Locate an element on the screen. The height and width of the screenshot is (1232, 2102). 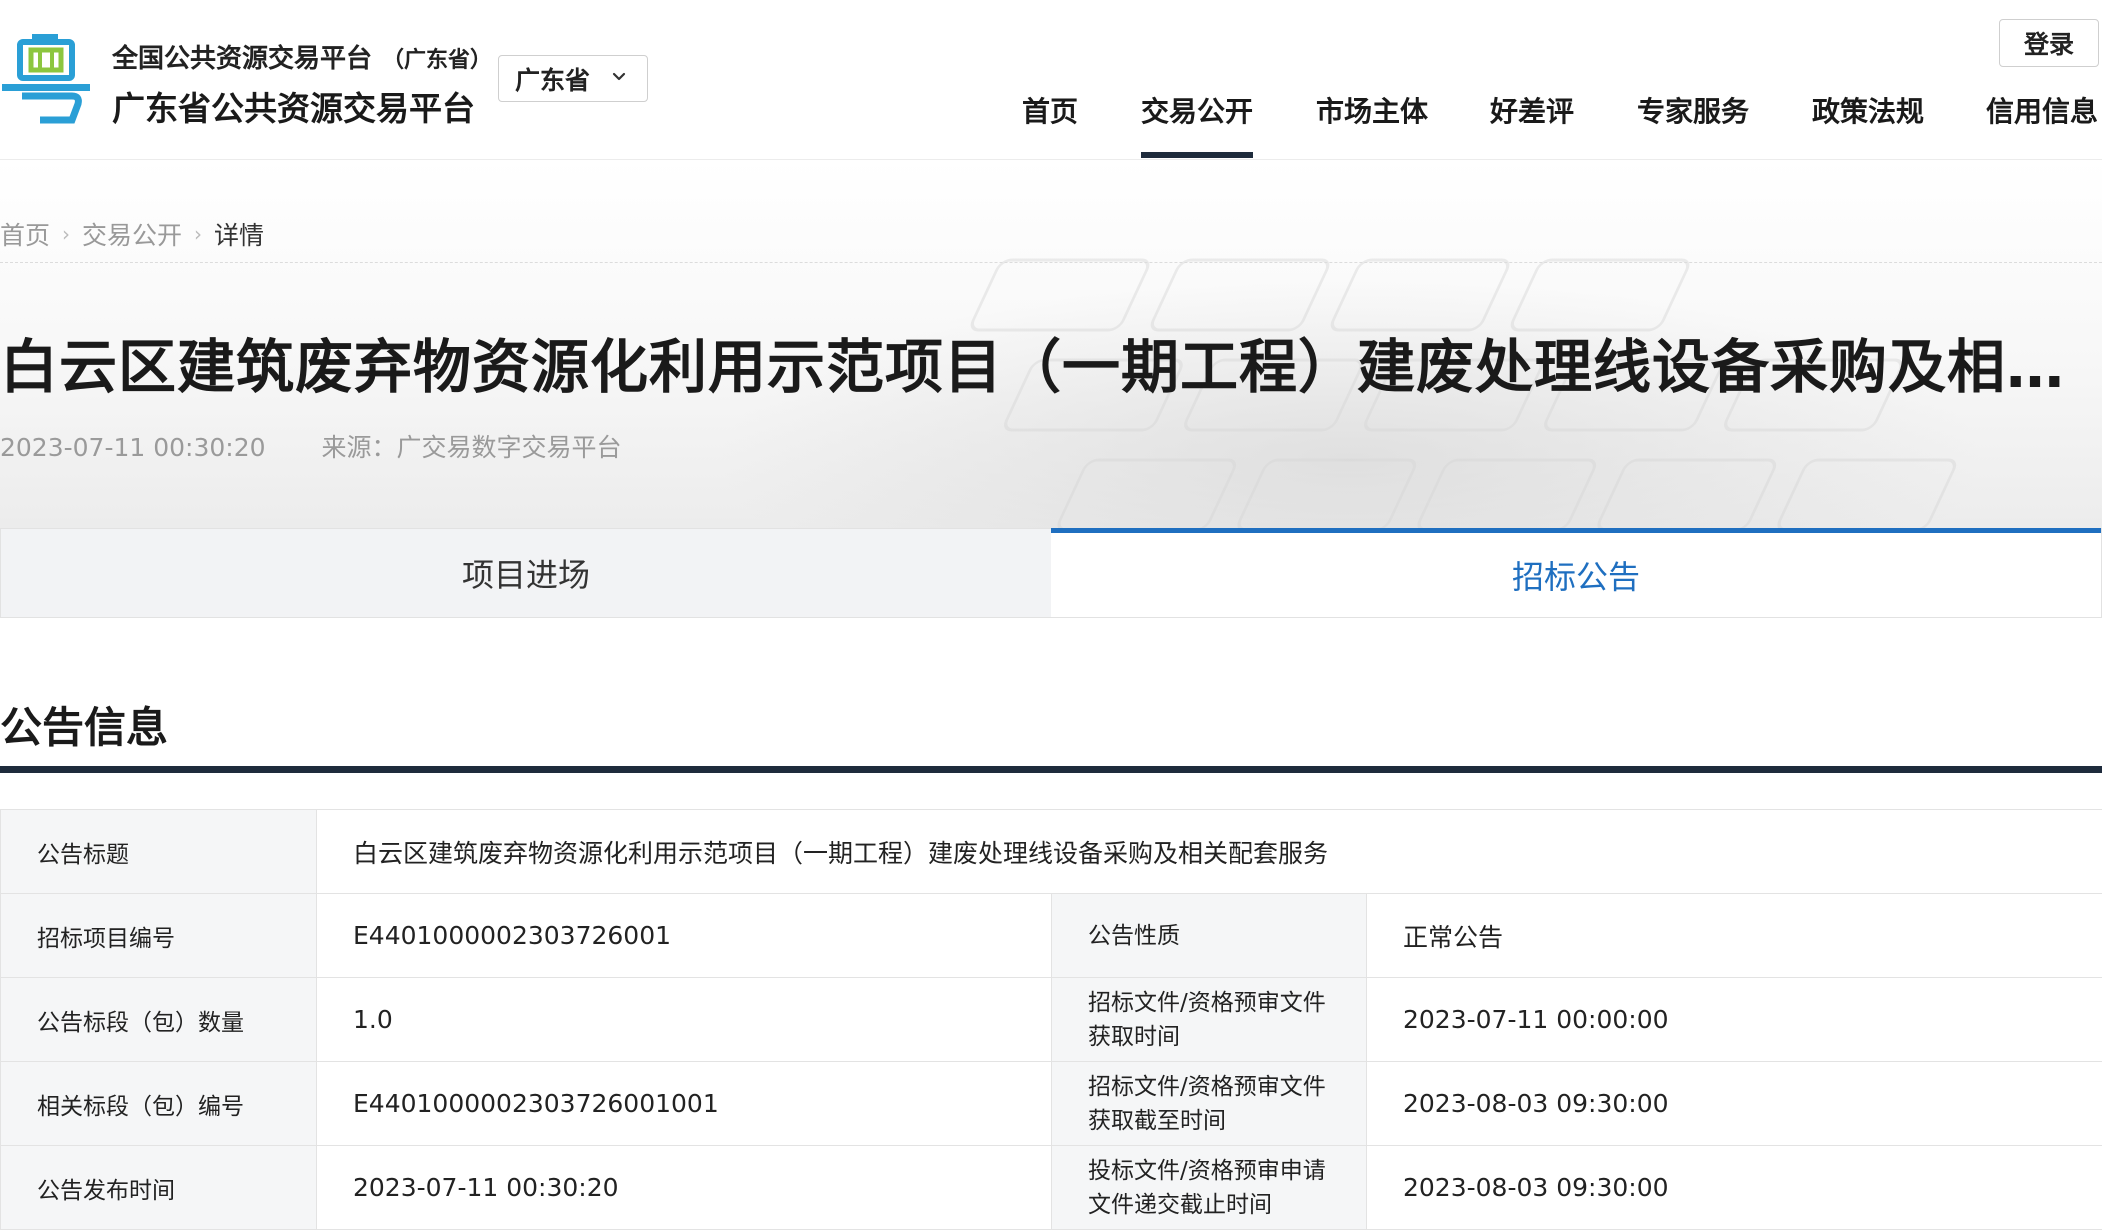
breadcrumb-divider is located at coordinates (1051, 262).